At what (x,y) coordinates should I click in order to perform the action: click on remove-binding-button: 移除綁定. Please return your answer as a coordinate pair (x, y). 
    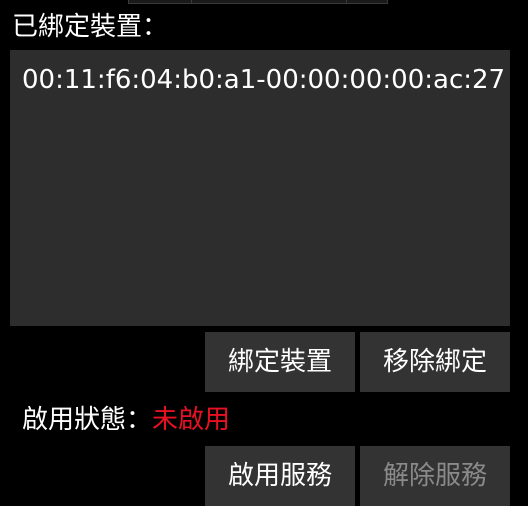
    Looking at the image, I should click on (435, 362).